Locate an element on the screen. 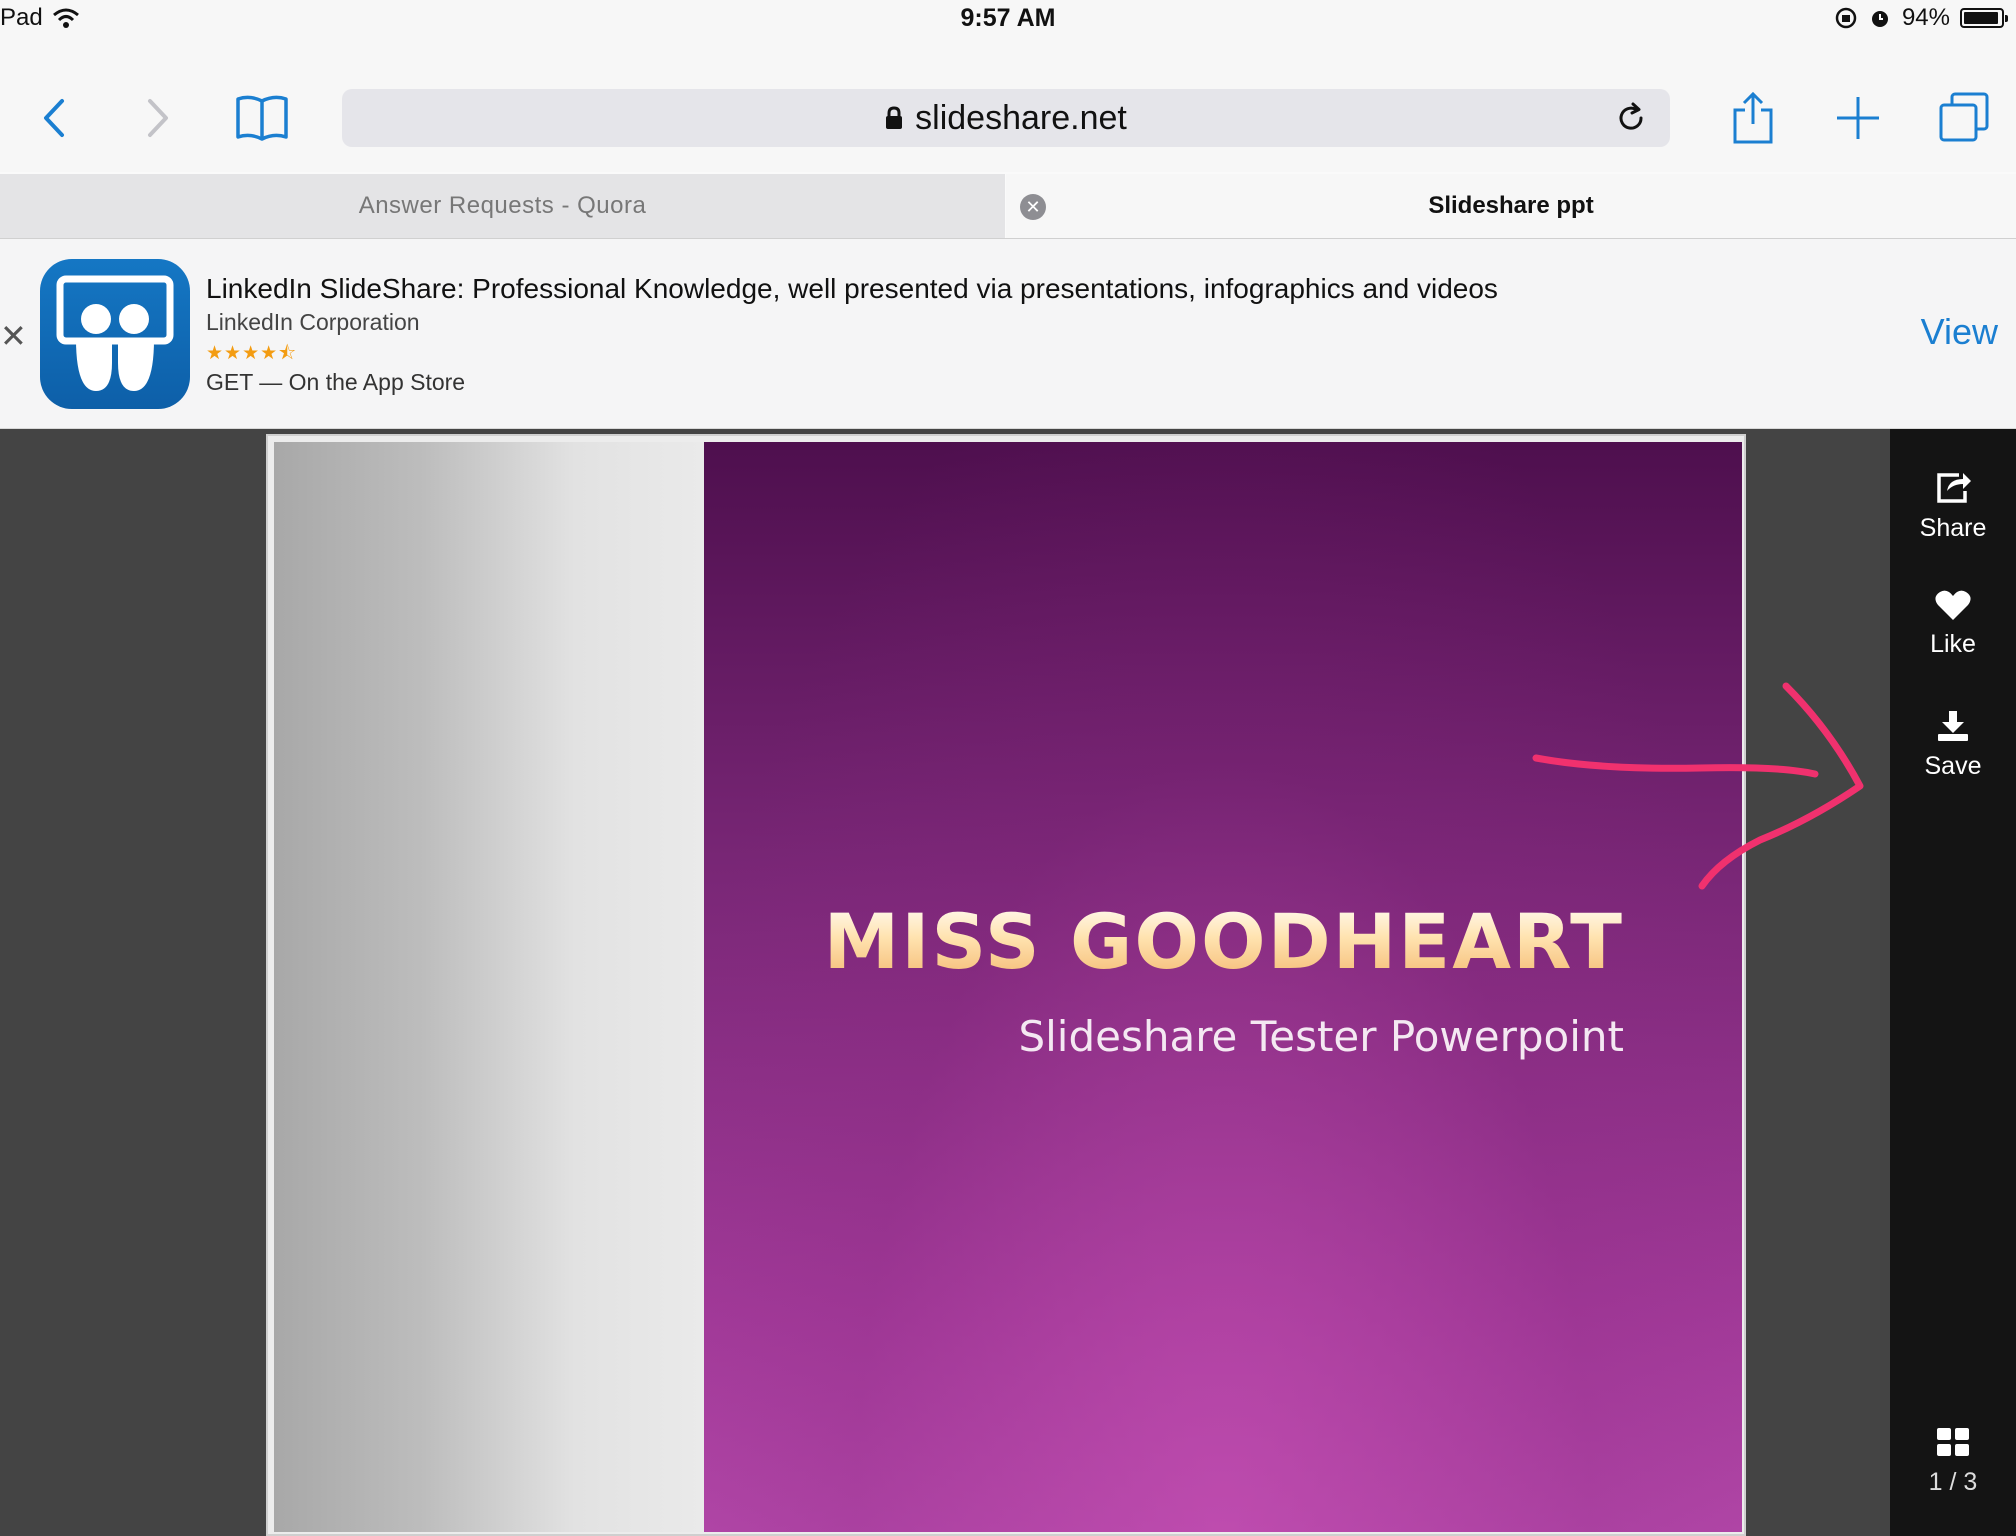 The width and height of the screenshot is (2016, 1536). grid-icon is located at coordinates (1953, 1442).